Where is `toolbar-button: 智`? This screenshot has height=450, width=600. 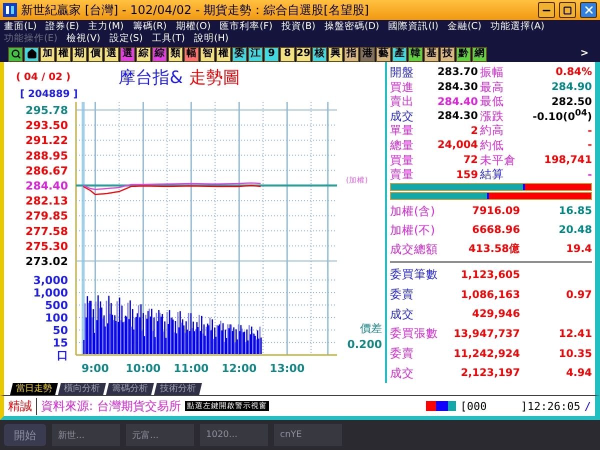 toolbar-button: 智 is located at coordinates (207, 54).